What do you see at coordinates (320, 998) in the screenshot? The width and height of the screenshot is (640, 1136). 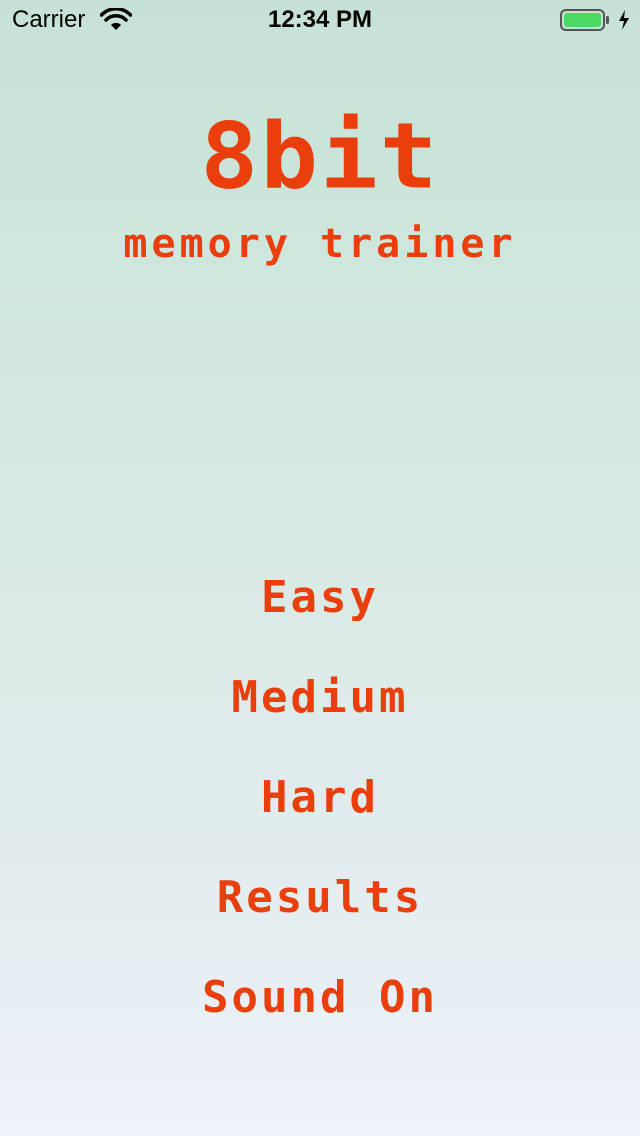 I see `sound-toggle-button: Sound On` at bounding box center [320, 998].